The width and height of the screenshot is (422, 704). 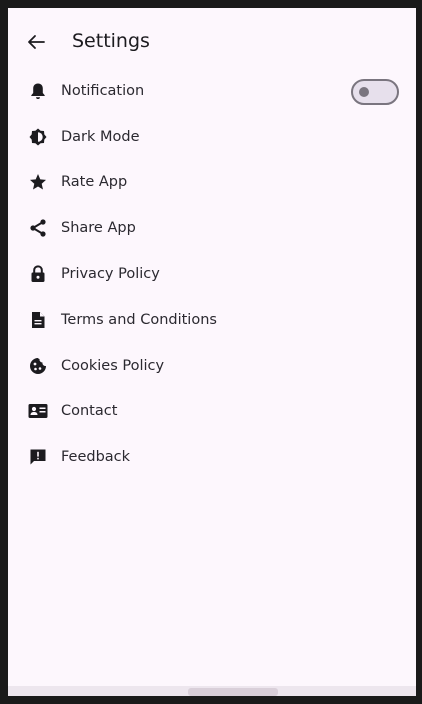 What do you see at coordinates (113, 365) in the screenshot?
I see `settings-item-label: Cookies Policy` at bounding box center [113, 365].